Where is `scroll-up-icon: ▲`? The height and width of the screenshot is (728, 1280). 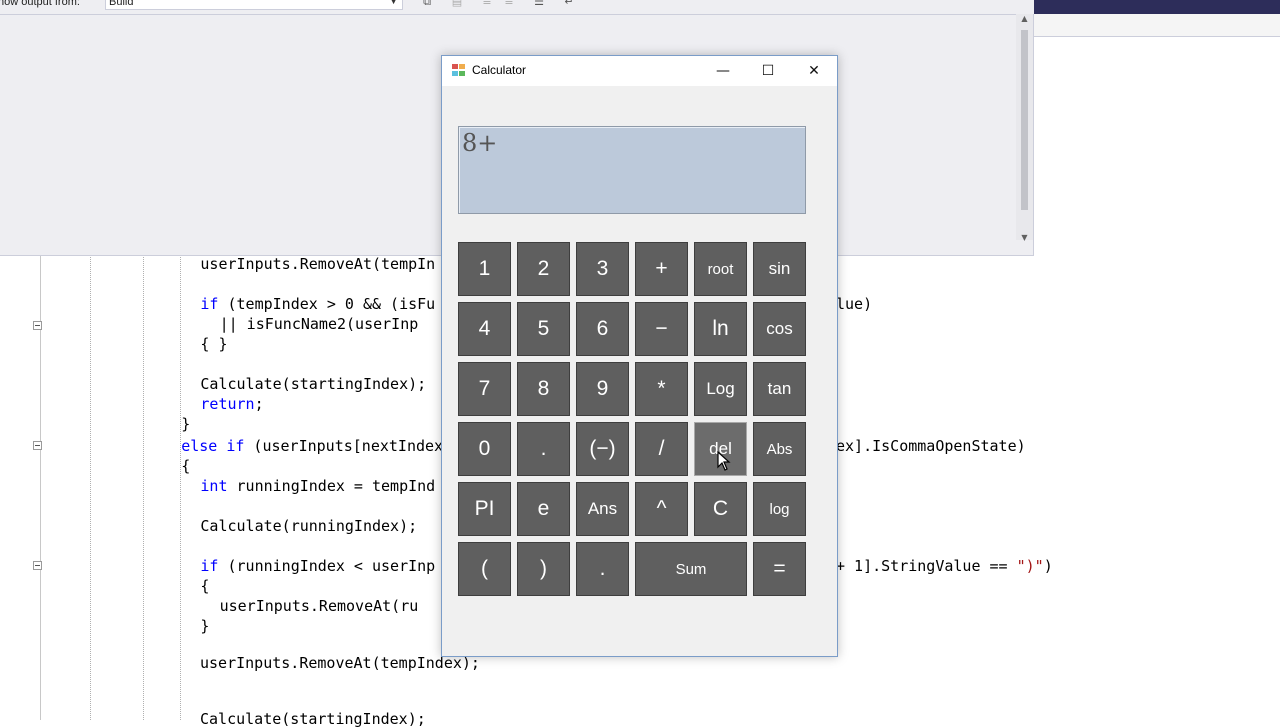 scroll-up-icon: ▲ is located at coordinates (1024, 18).